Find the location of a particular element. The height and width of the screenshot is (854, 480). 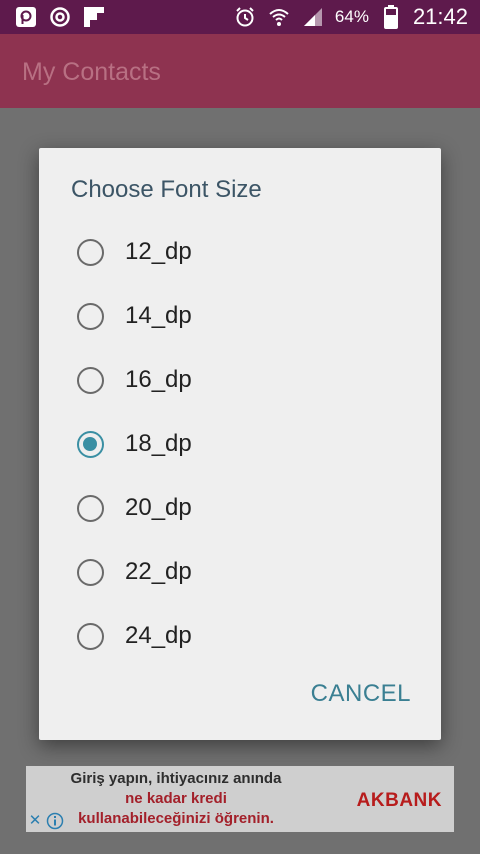

option-label: 24_dp is located at coordinates (158, 635).